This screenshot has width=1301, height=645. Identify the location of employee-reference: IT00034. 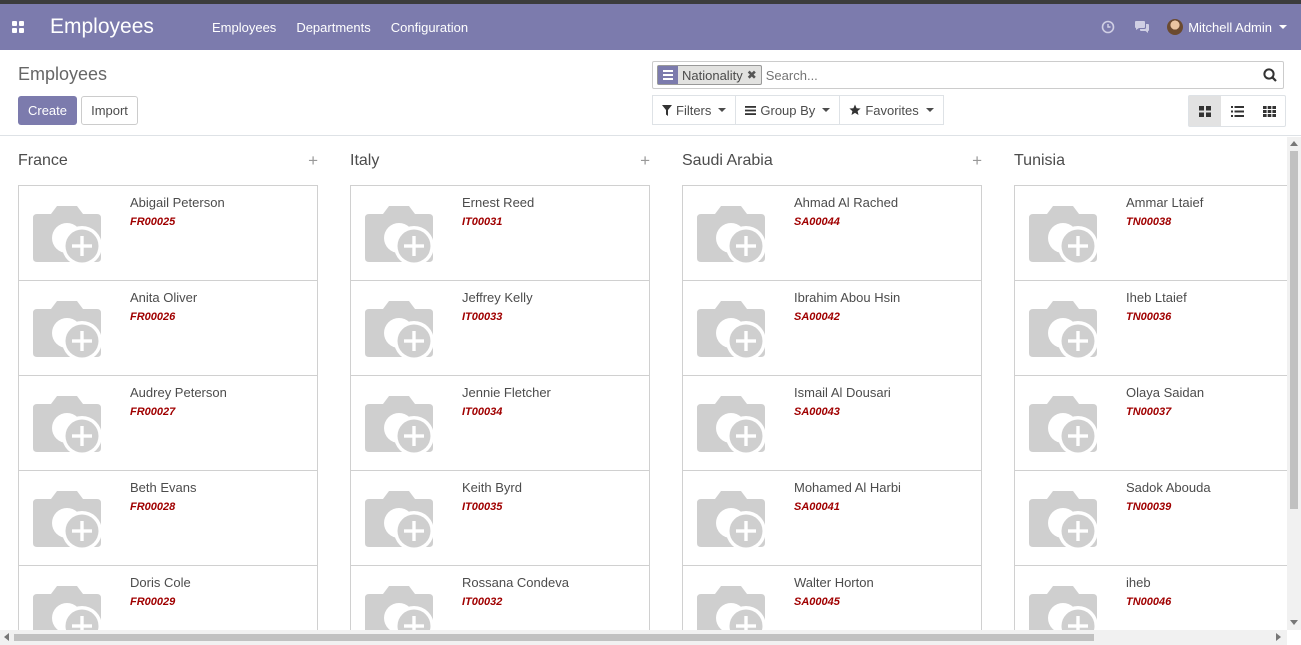
(482, 412).